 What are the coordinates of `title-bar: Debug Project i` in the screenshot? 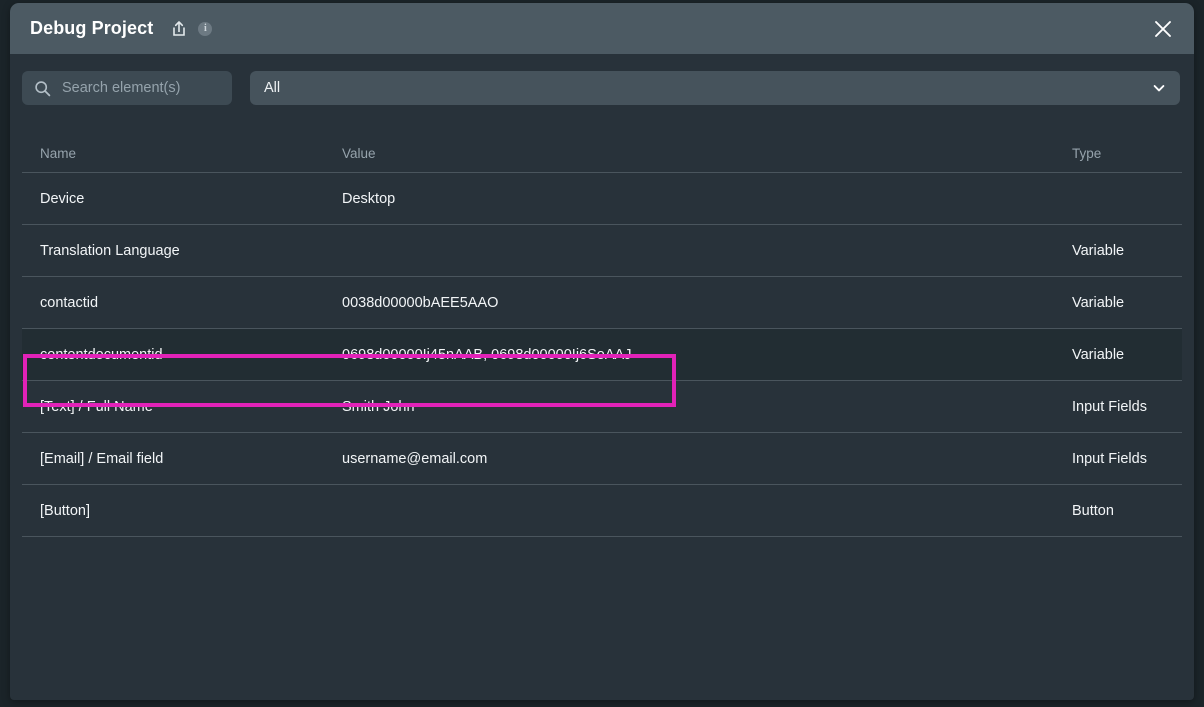 It's located at (602, 28).